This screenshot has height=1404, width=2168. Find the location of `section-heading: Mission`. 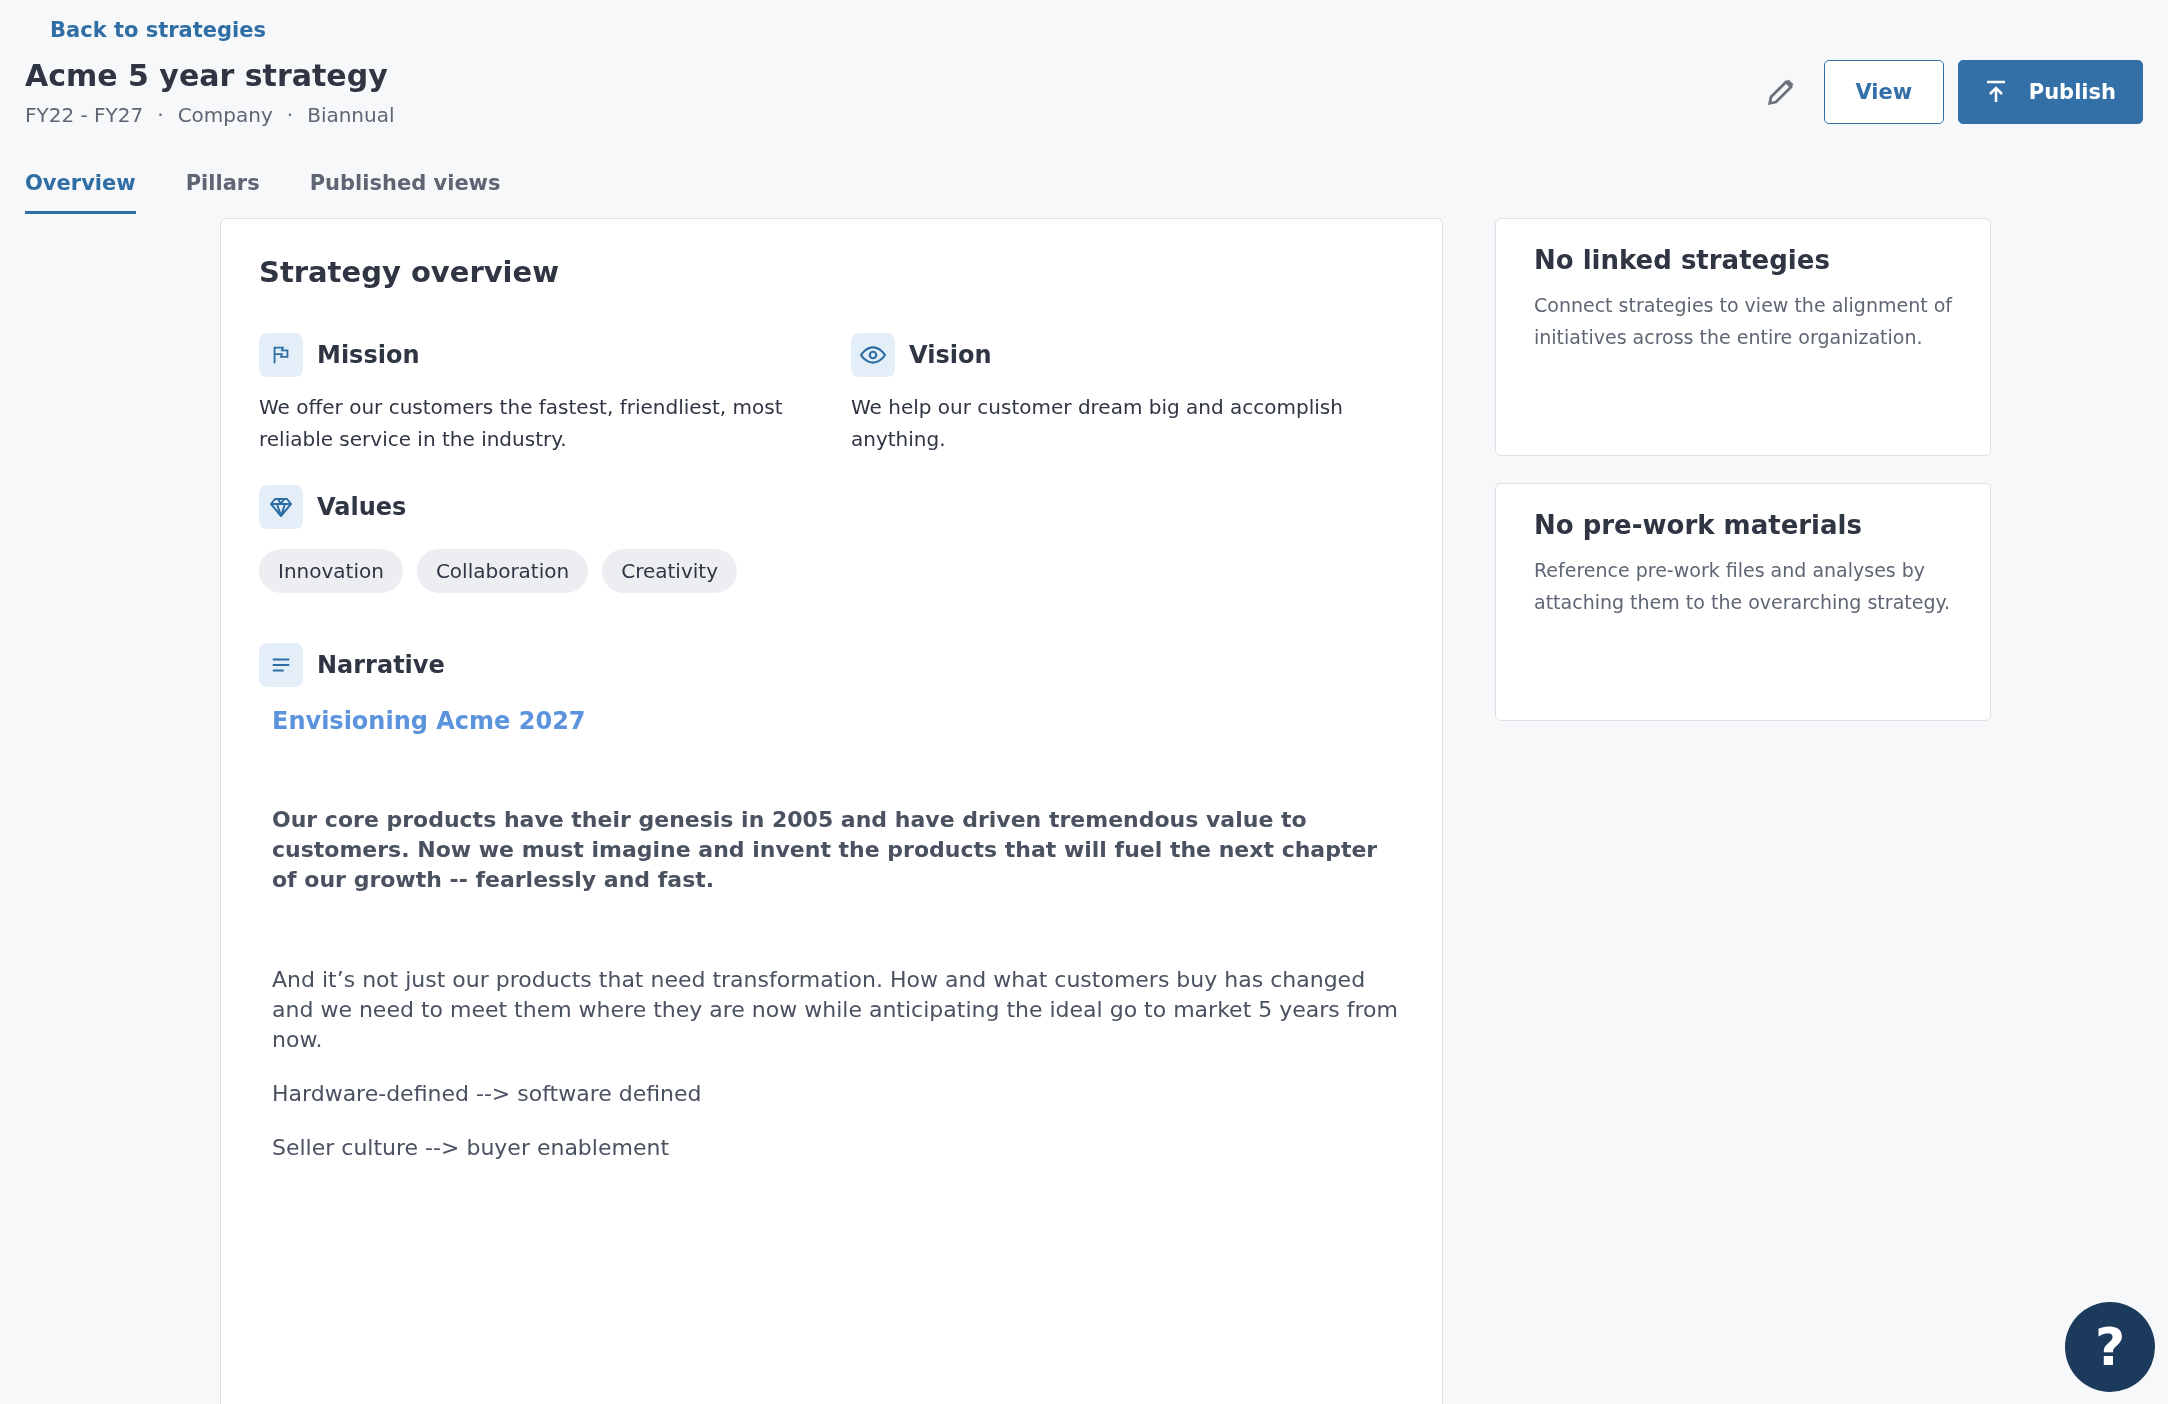

section-heading: Mission is located at coordinates (368, 355).